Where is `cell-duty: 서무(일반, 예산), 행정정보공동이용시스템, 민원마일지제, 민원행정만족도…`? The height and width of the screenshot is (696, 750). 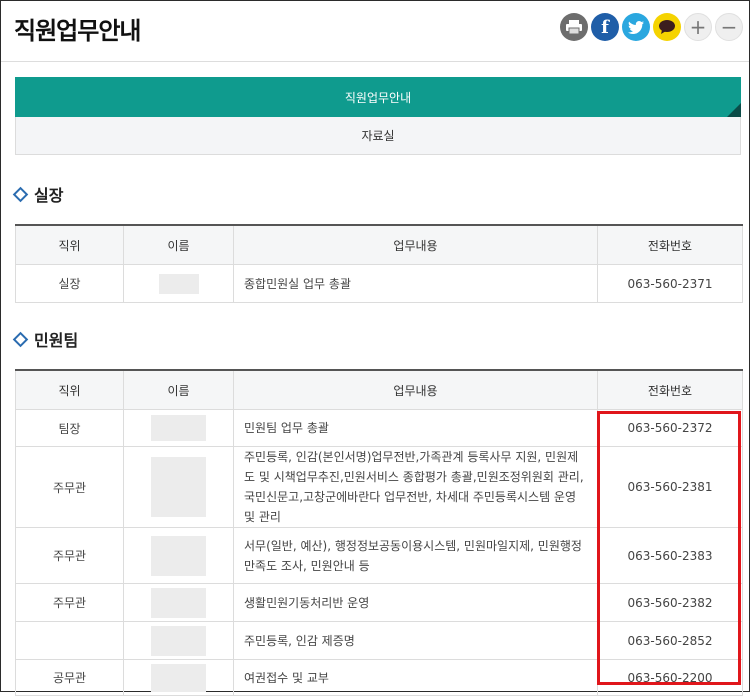
cell-duty: 서무(일반, 예산), 행정정보공동이용시스템, 민원마일지제, 민원행정만족도… is located at coordinates (415, 555).